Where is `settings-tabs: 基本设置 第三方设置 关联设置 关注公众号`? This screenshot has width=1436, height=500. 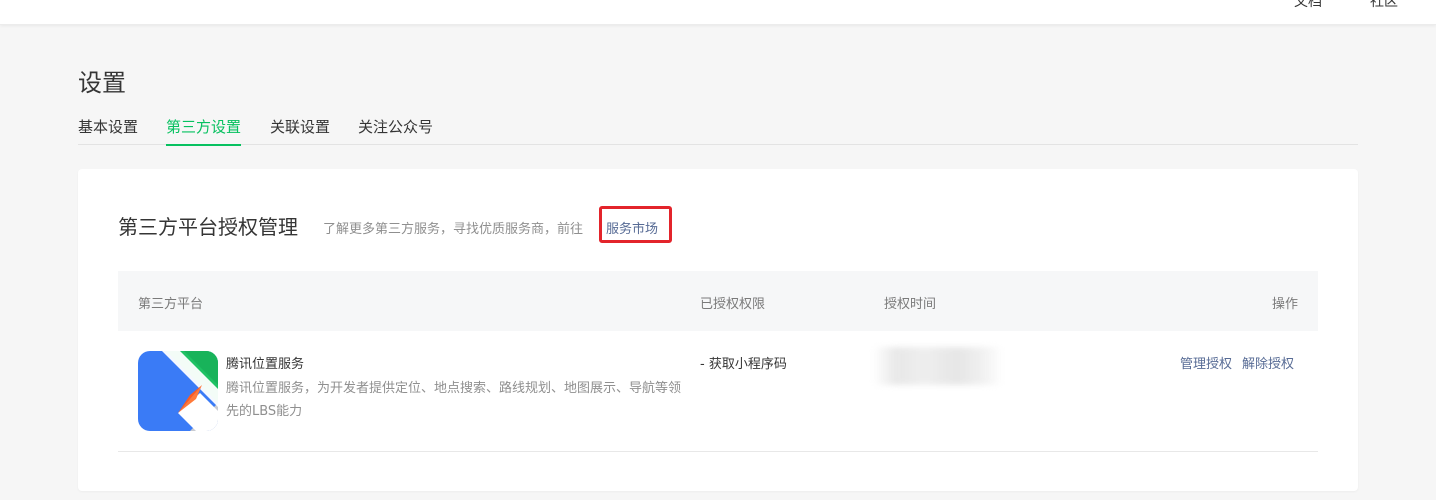
settings-tabs: 基本设置 第三方设置 关联设置 关注公众号 is located at coordinates (718, 131).